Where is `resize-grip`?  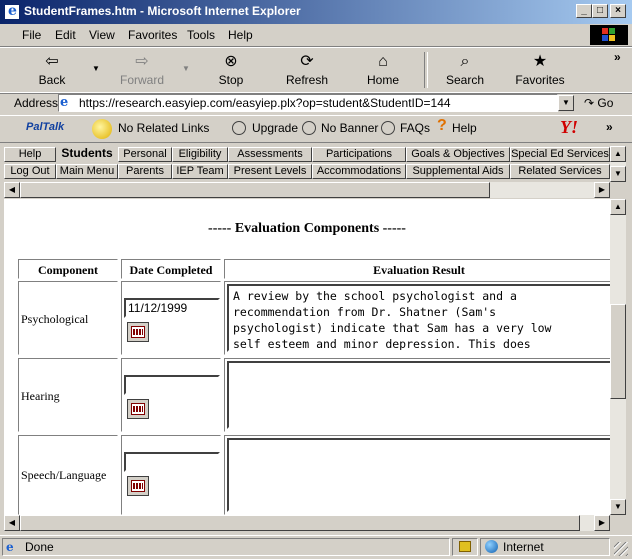
resize-grip is located at coordinates (621, 549).